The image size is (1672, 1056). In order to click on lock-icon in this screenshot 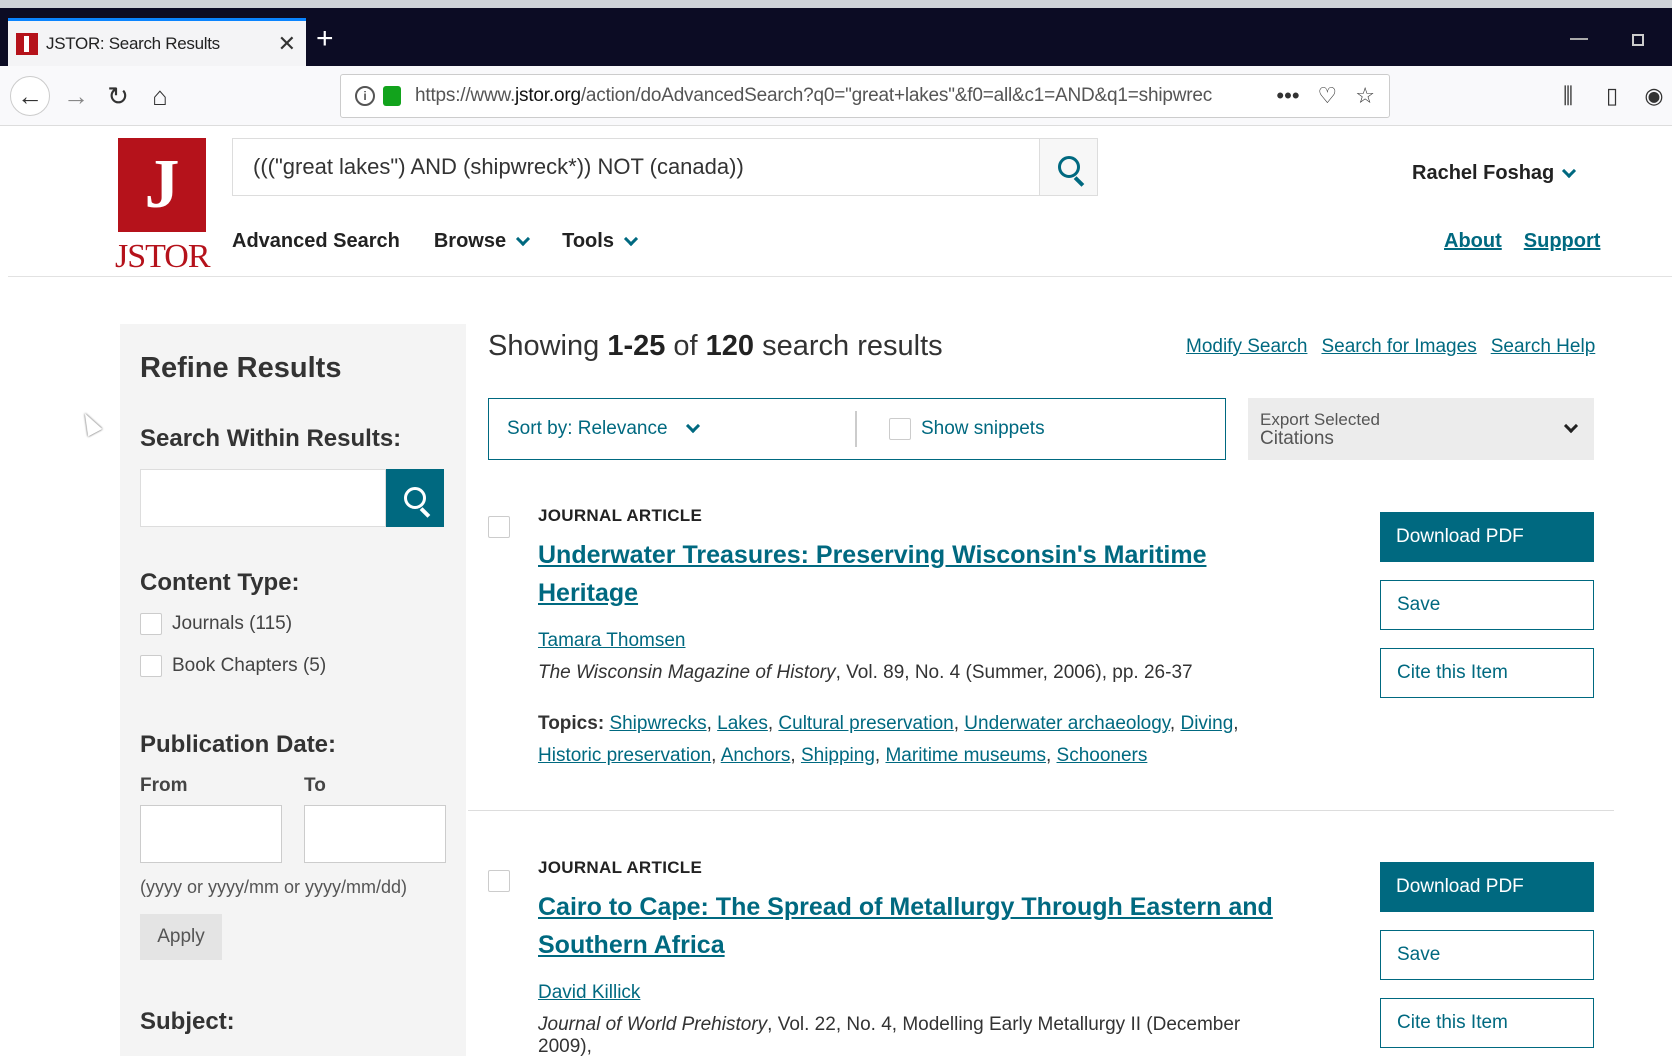, I will do `click(392, 96)`.